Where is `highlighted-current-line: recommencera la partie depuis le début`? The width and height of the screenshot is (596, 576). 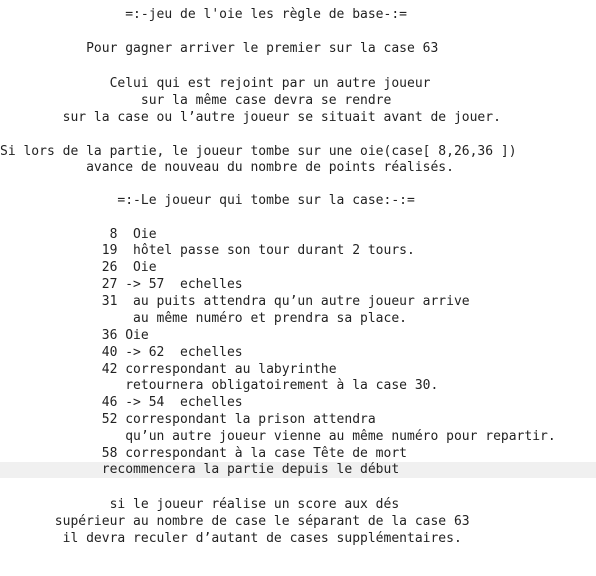
highlighted-current-line: recommencera la partie depuis le début is located at coordinates (298, 470).